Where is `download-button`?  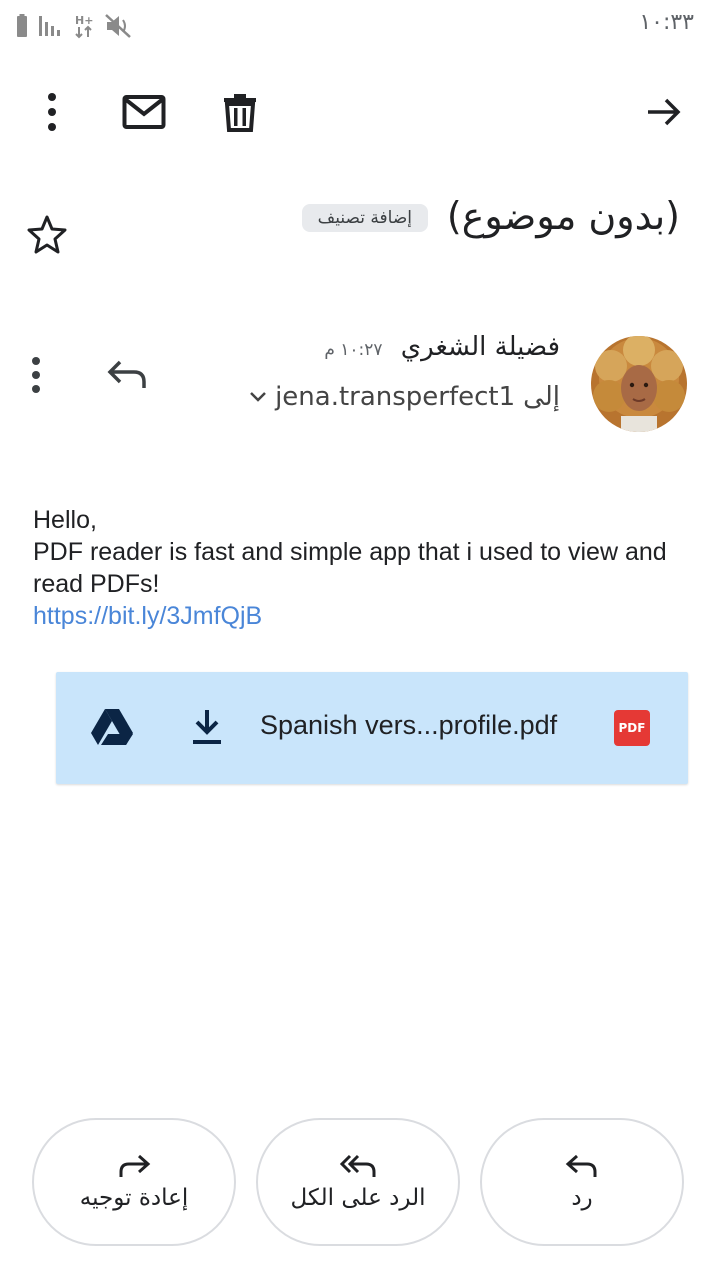
download-button is located at coordinates (207, 729).